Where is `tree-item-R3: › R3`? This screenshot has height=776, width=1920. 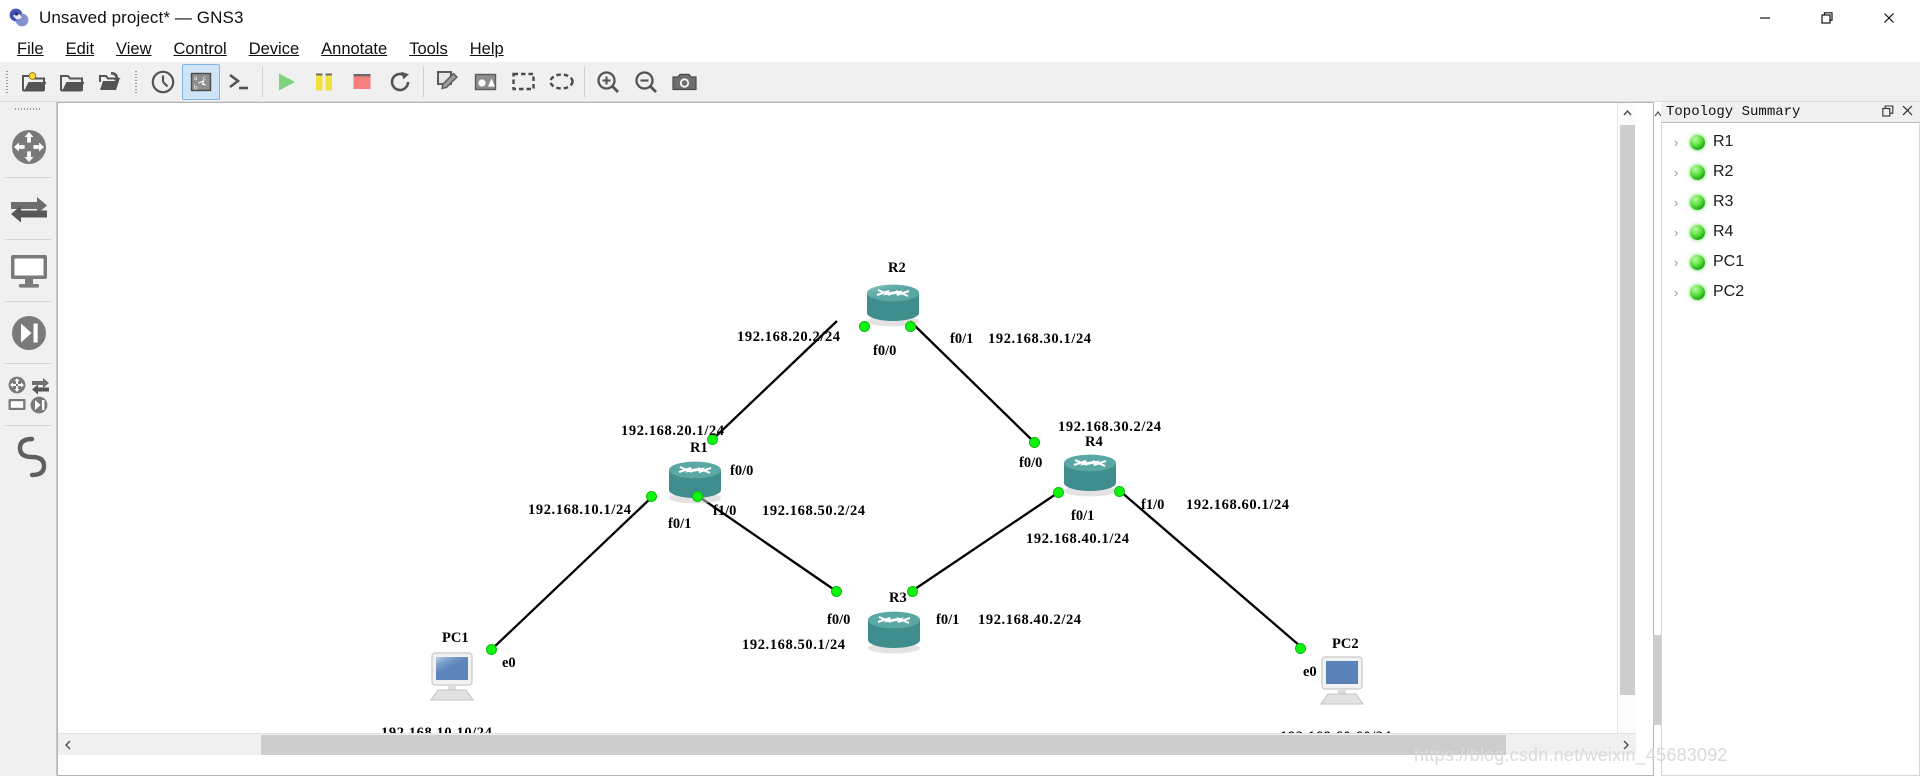 tree-item-R3: › R3 is located at coordinates (1790, 202).